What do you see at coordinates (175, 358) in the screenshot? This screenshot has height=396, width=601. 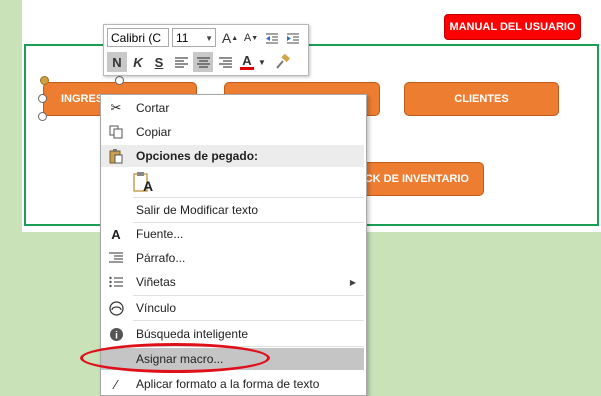 I see `annotation-ellipse` at bounding box center [175, 358].